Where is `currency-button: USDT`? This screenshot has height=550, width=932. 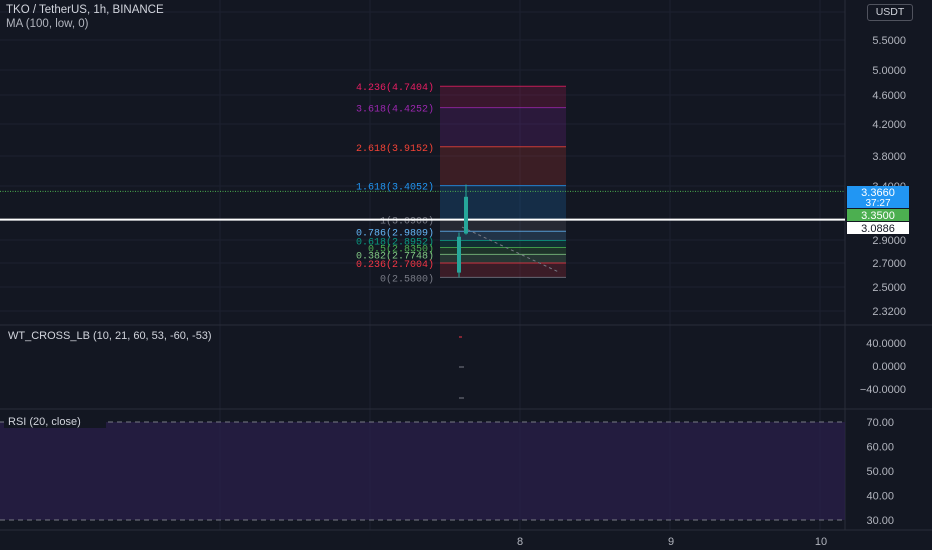
currency-button: USDT is located at coordinates (890, 12).